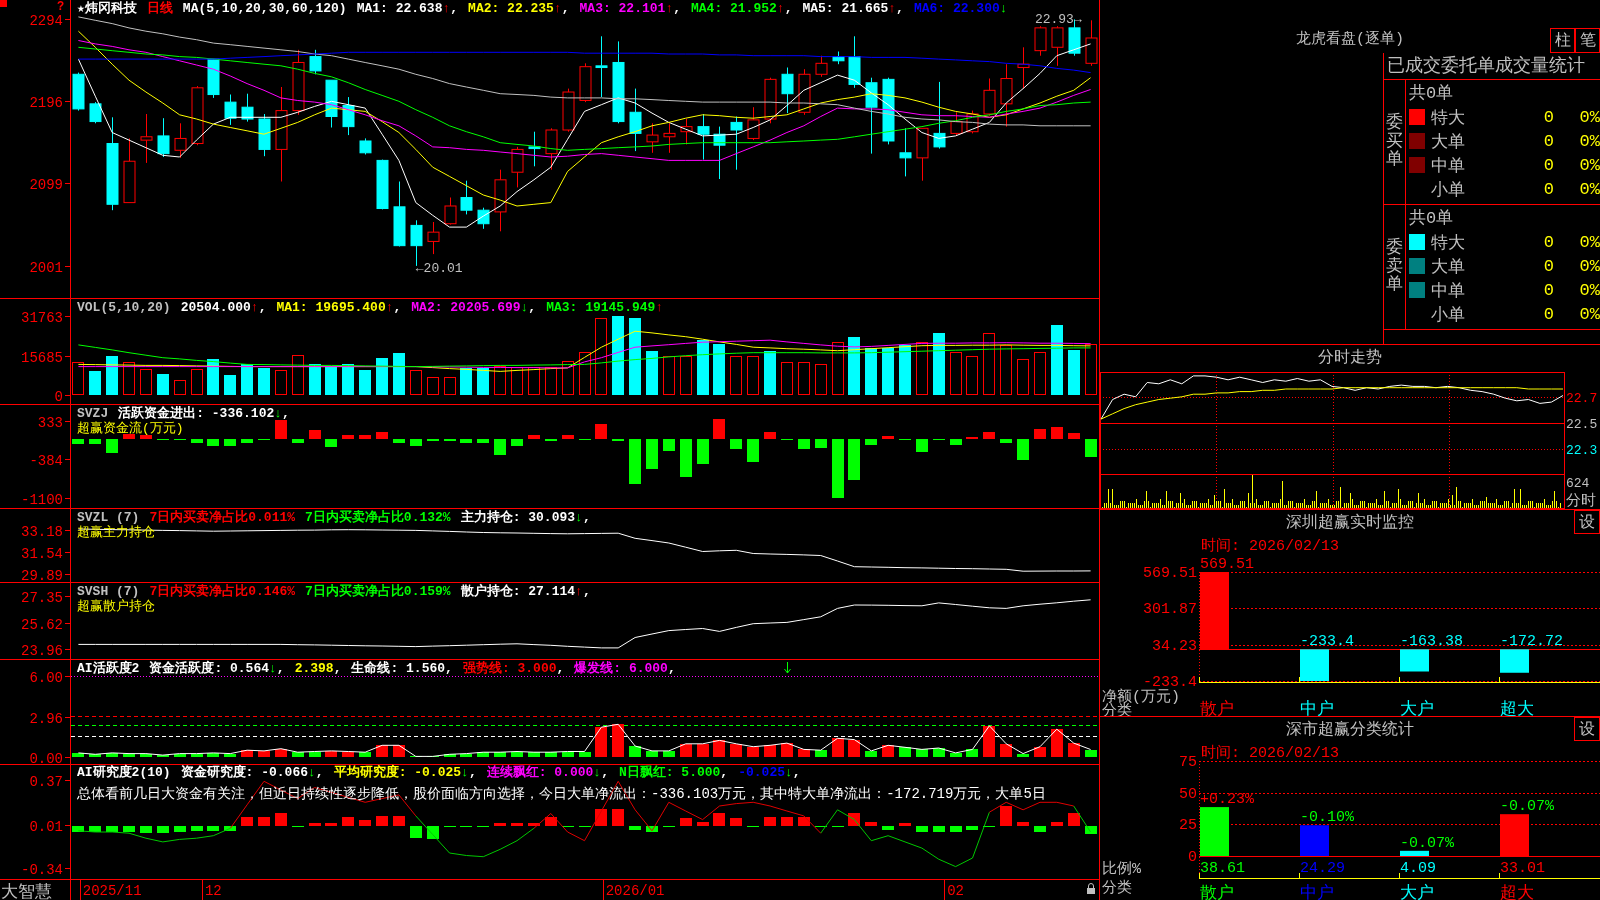 The image size is (1600, 900). What do you see at coordinates (1188, 826) in the screenshot?
I see `axis-label: 25` at bounding box center [1188, 826].